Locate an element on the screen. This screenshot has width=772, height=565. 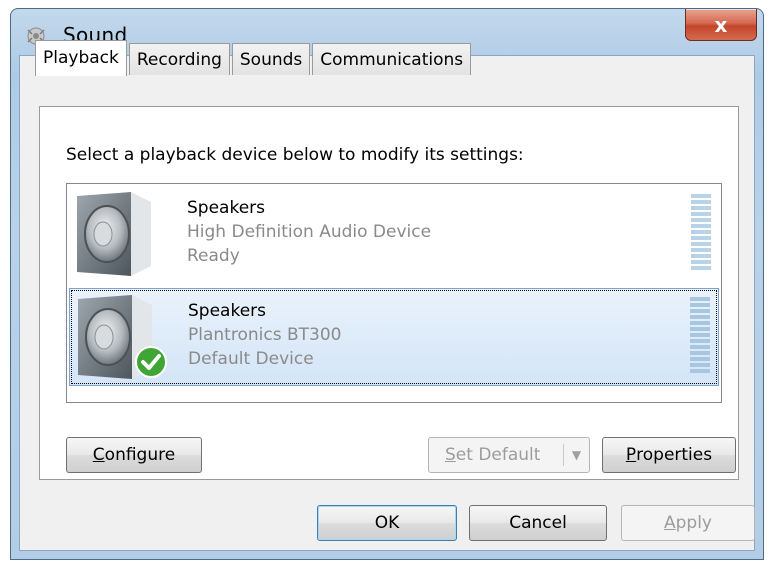
device-description: High Definition Audio Device is located at coordinates (309, 232).